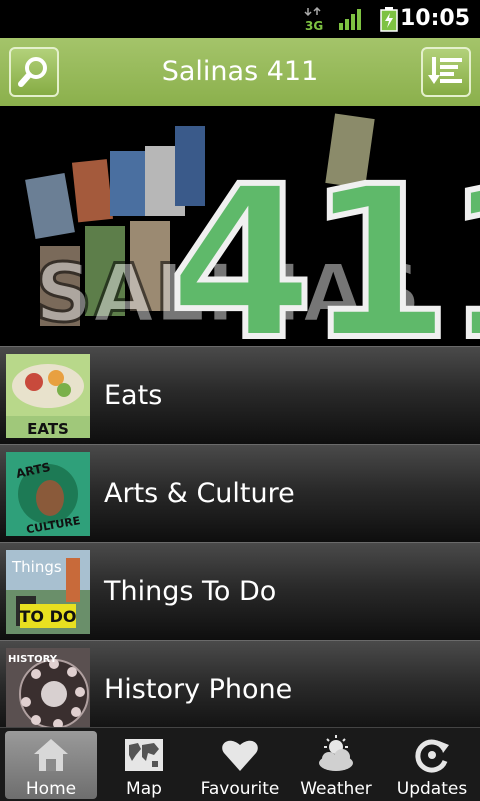  What do you see at coordinates (240, 19) in the screenshot?
I see `status-bar: 3G 10:05` at bounding box center [240, 19].